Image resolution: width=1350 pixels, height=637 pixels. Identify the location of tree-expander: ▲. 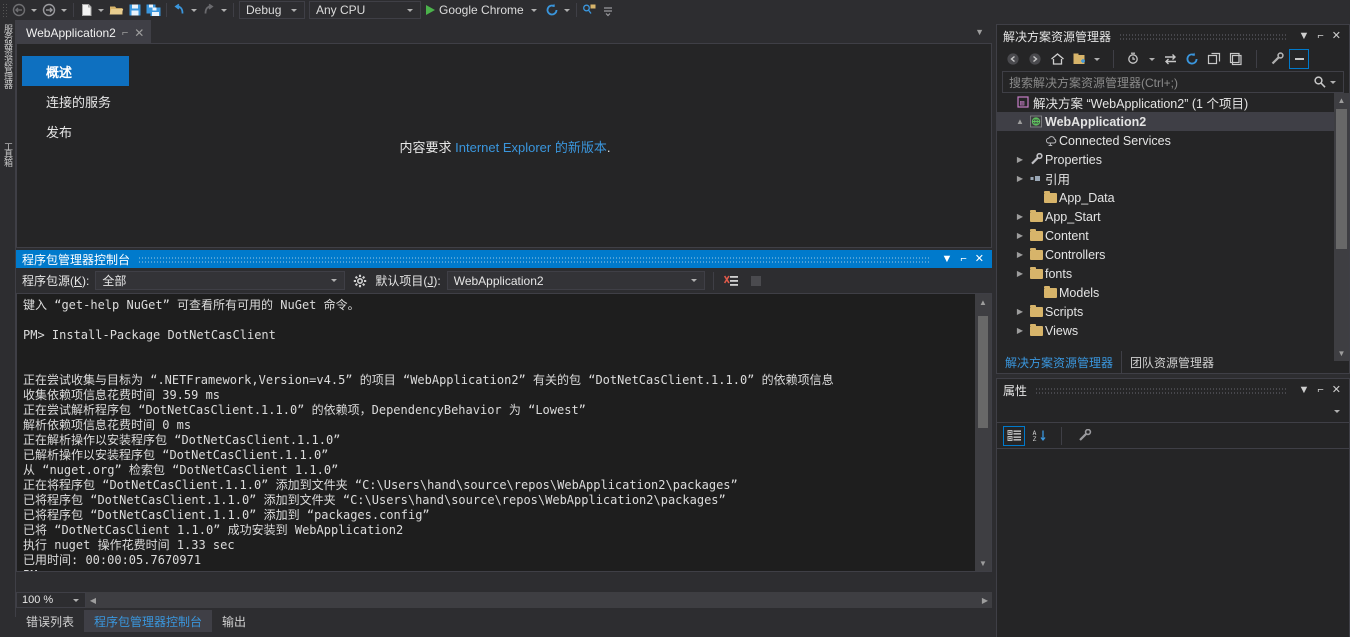
(1020, 121).